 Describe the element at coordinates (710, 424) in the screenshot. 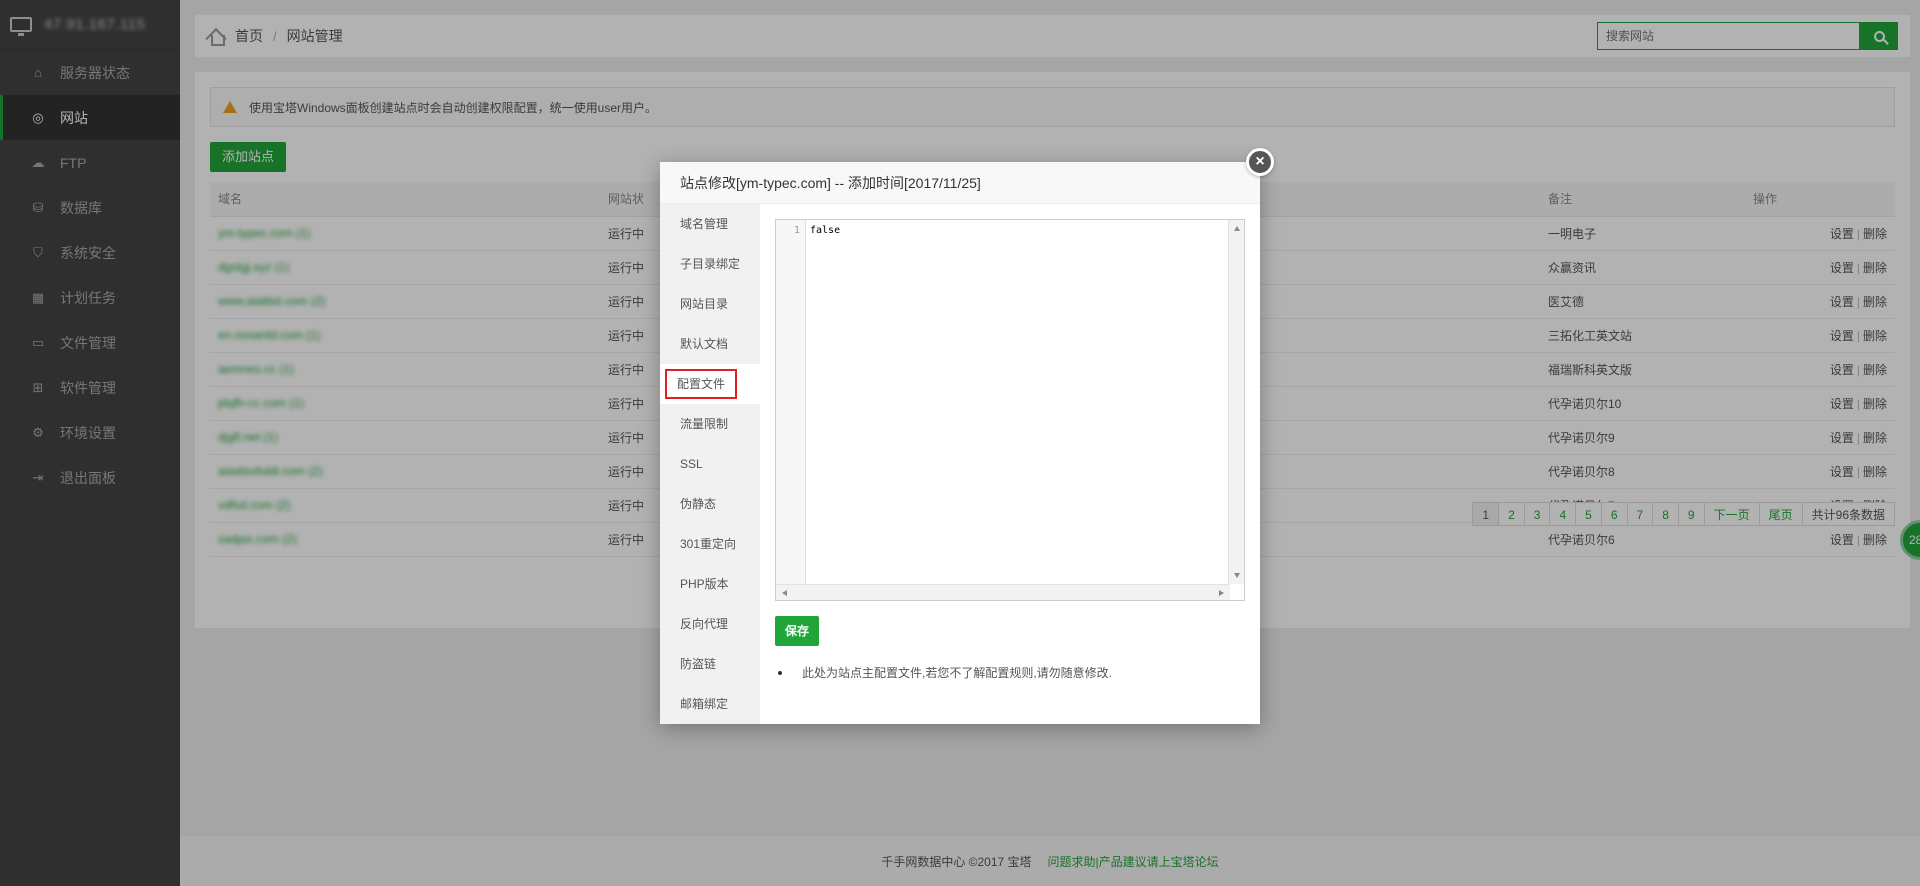

I see `nav-traffic-limit: 流量限制` at that location.